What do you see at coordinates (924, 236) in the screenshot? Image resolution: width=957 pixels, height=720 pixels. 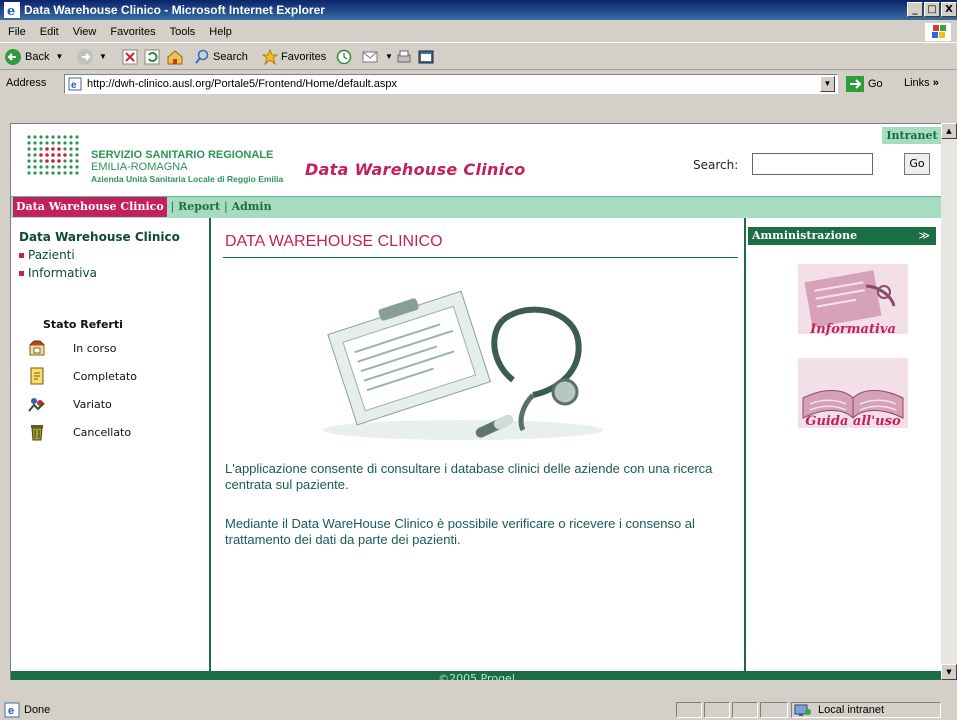 I see `collapse-chevron-icon: ≫` at bounding box center [924, 236].